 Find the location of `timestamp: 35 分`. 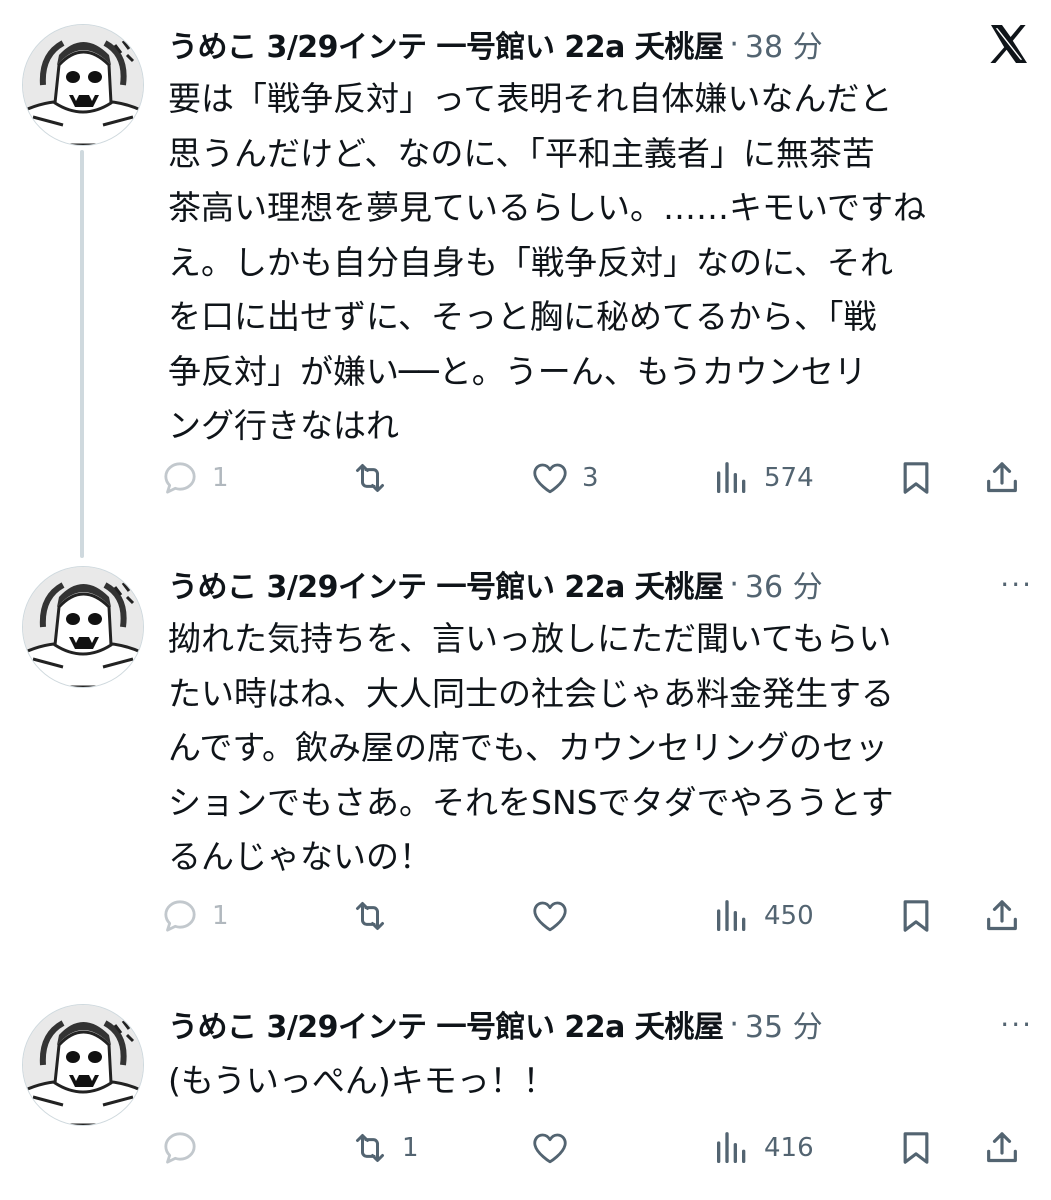

timestamp: 35 分 is located at coordinates (784, 1024).